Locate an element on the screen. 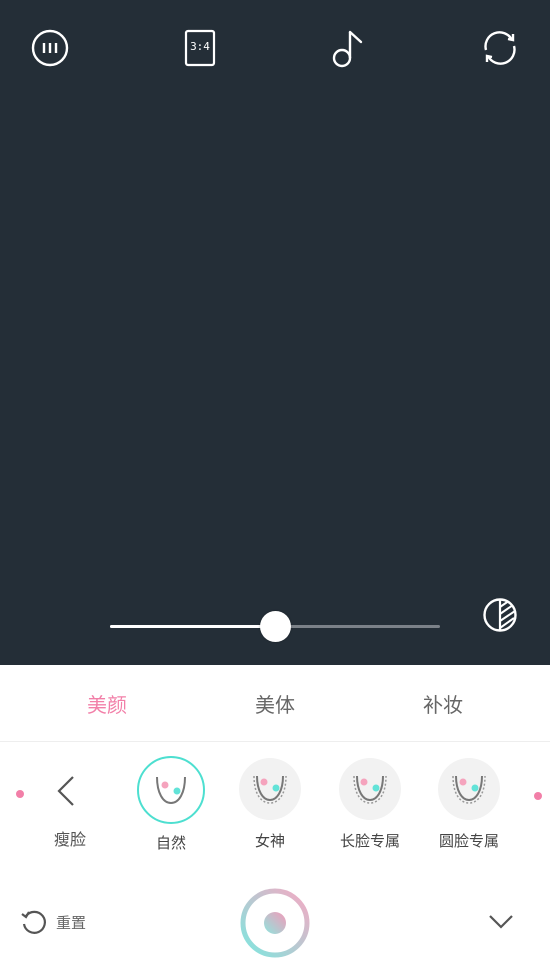 Image resolution: width=550 pixels, height=977 pixels. intensity-slider is located at coordinates (275, 626).